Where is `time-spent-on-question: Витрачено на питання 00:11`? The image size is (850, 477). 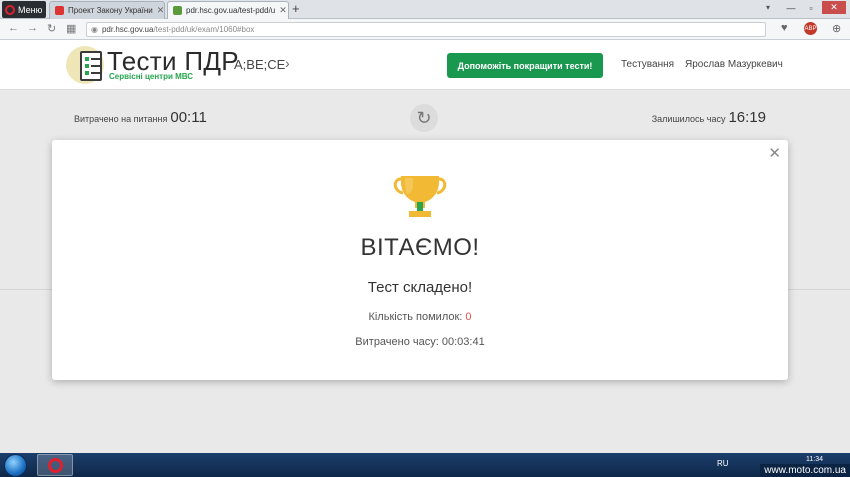
time-spent-on-question: Витрачено на питання 00:11 is located at coordinates (140, 117).